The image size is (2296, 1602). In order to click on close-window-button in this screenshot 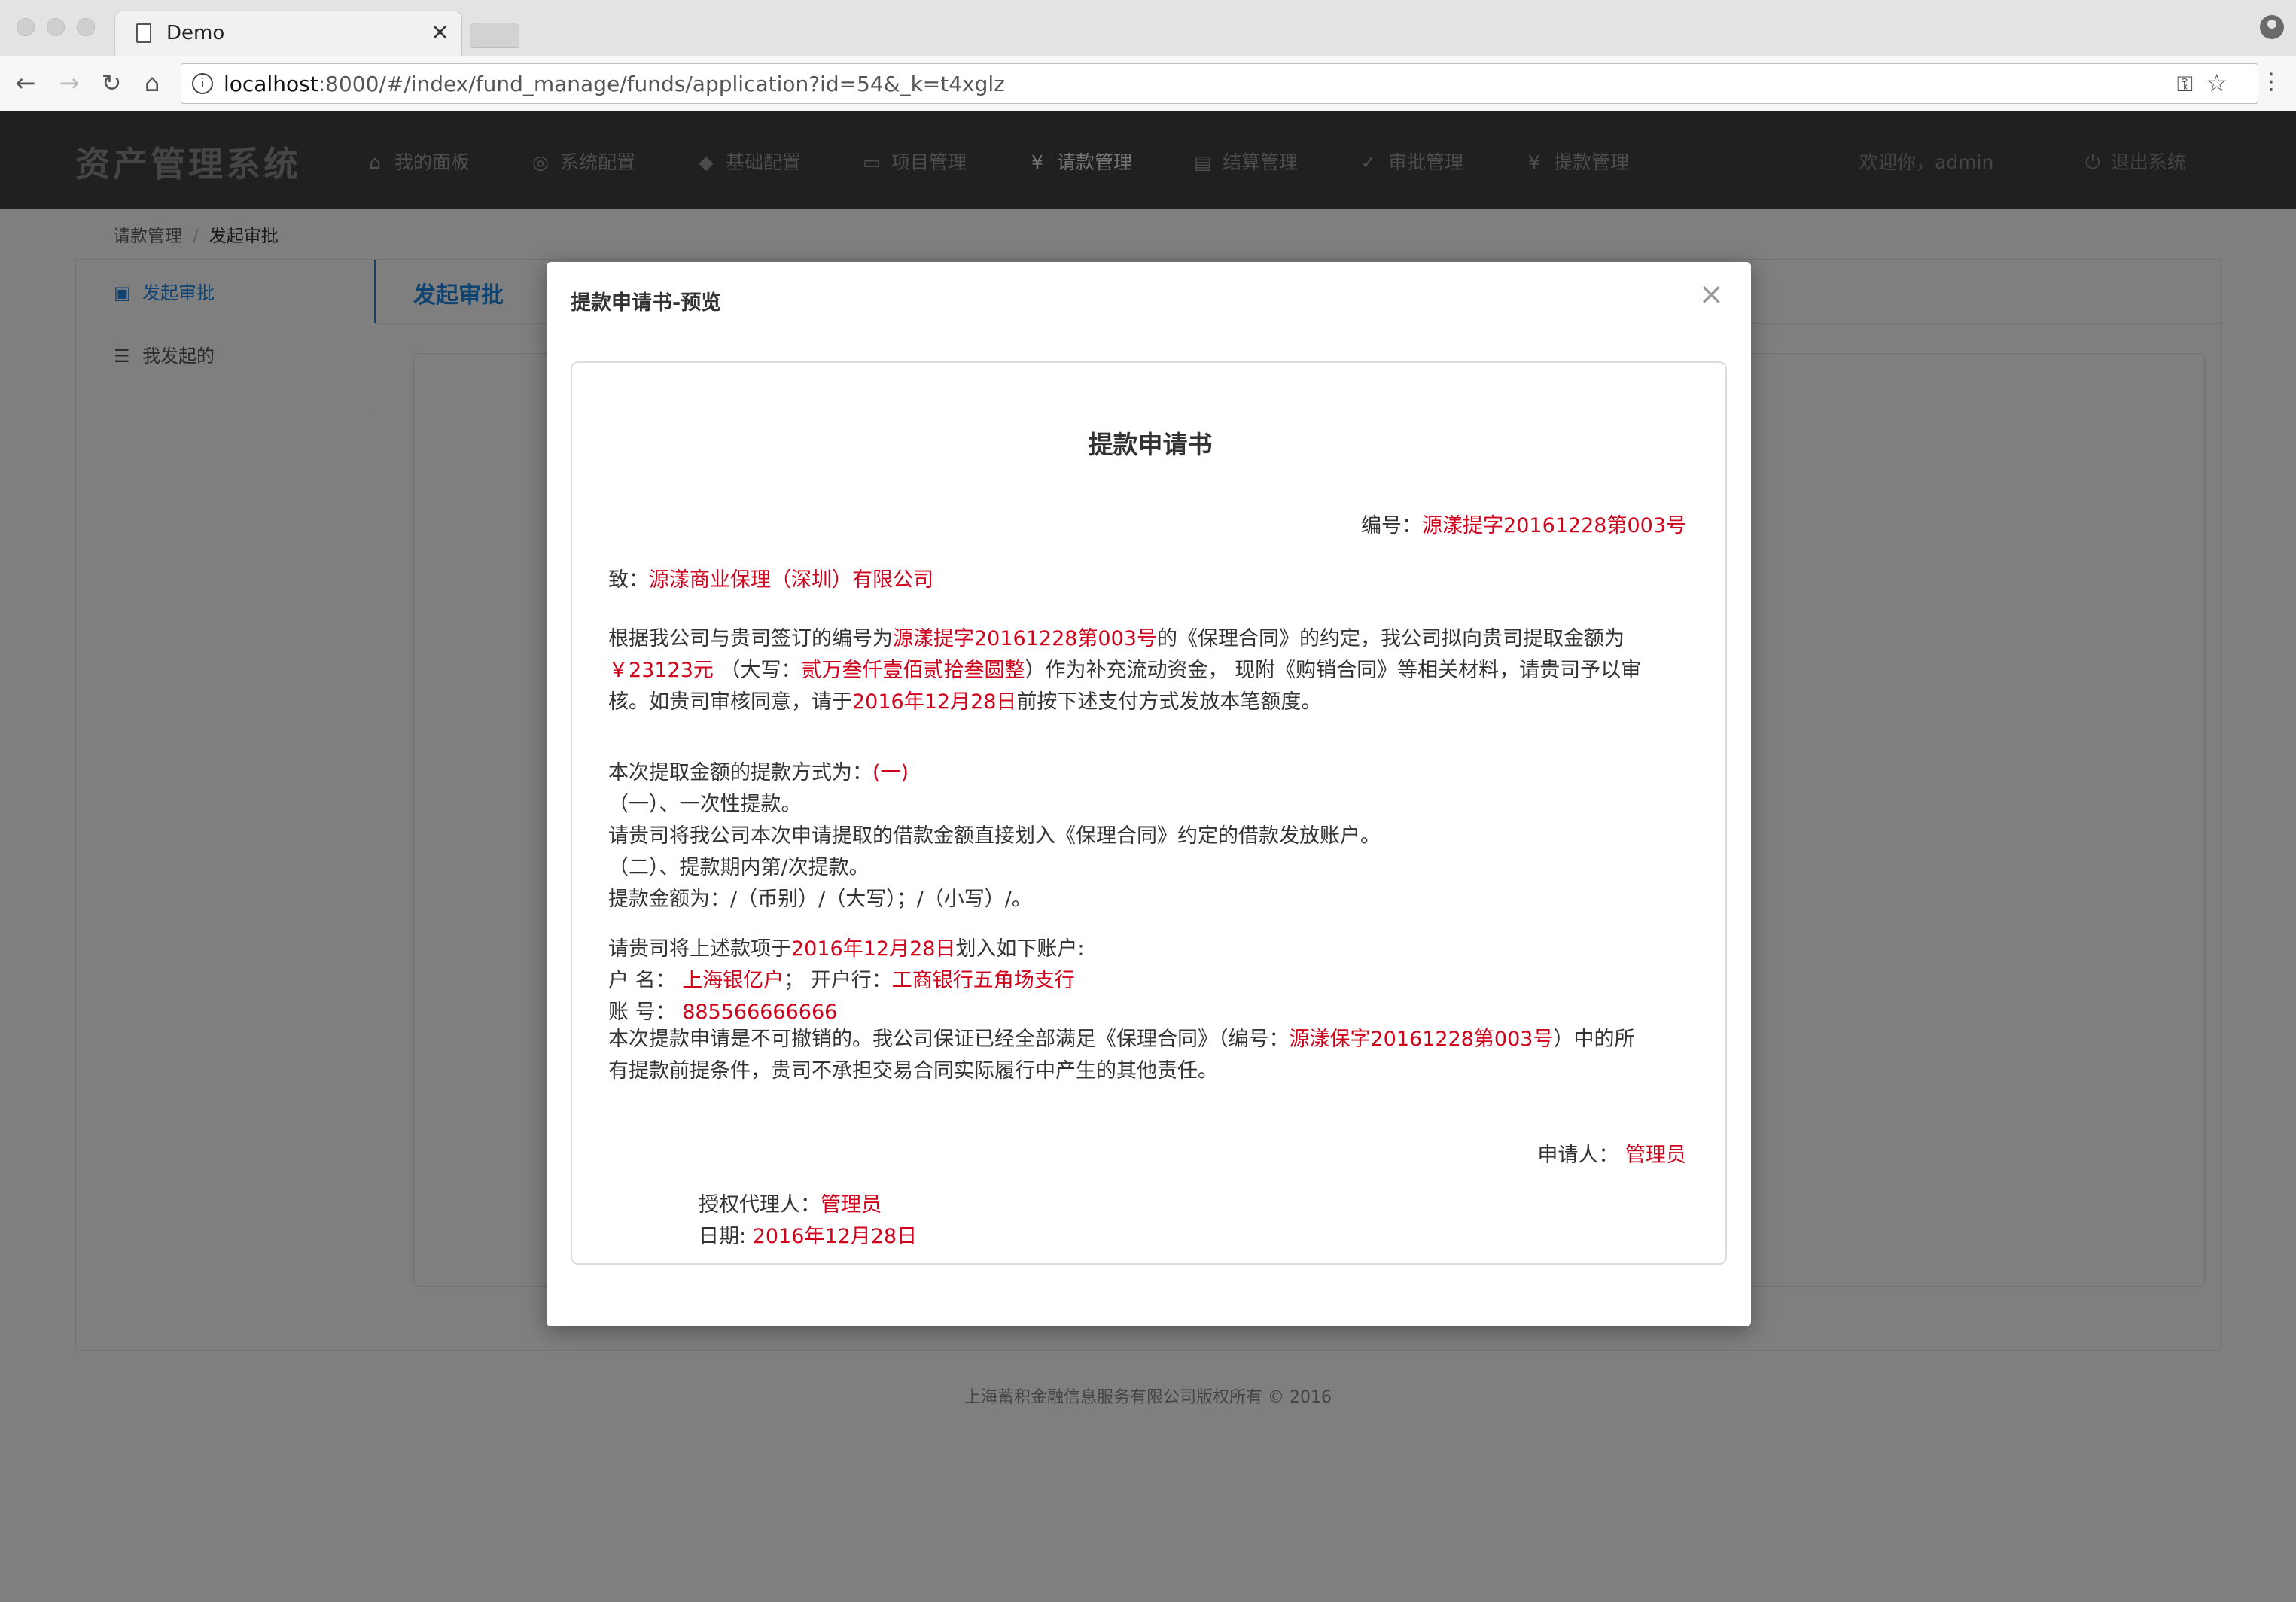, I will do `click(26, 27)`.